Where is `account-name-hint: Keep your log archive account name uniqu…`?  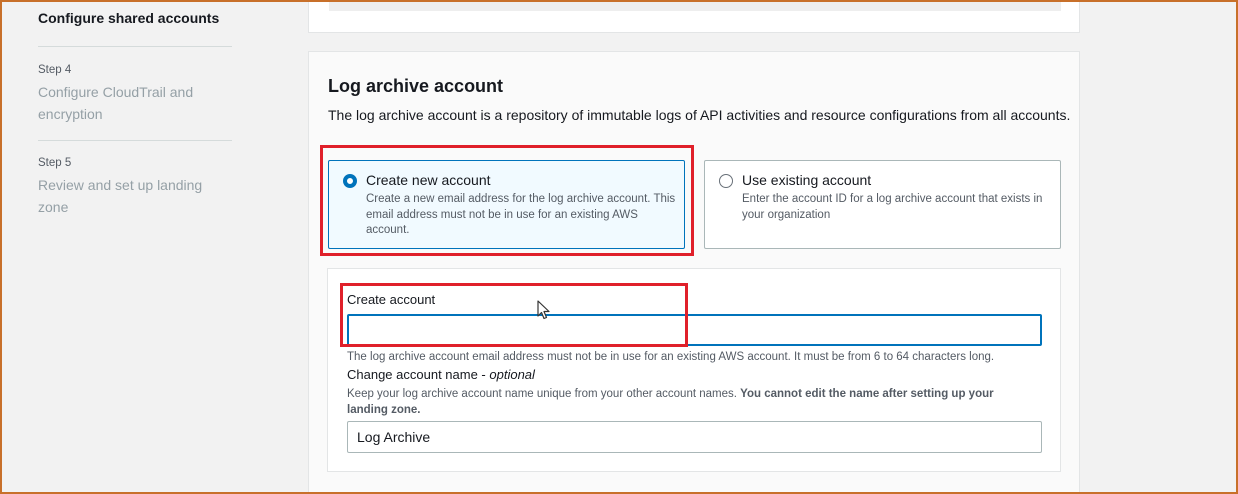
account-name-hint: Keep your log archive account name uniqu… is located at coordinates (687, 402).